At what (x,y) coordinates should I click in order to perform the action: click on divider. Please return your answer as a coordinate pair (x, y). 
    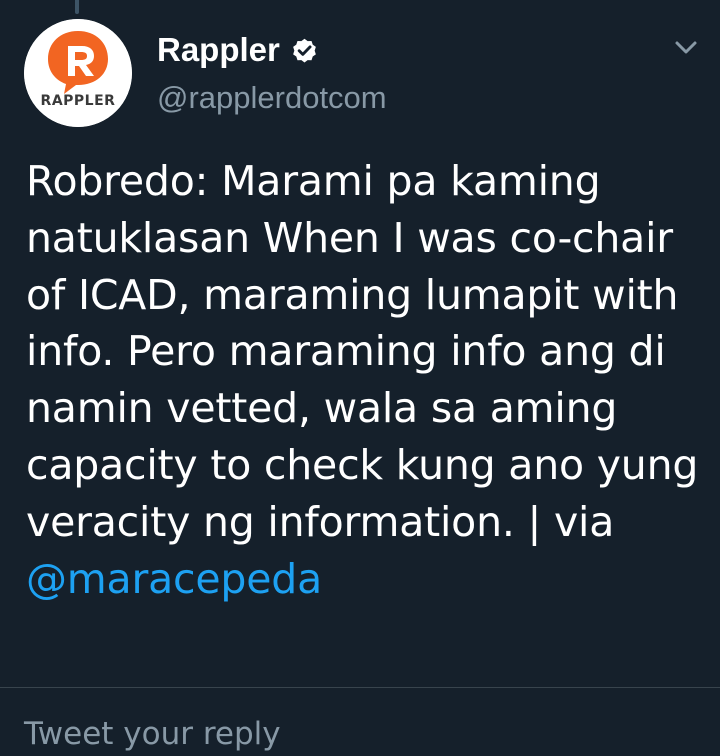
    Looking at the image, I should click on (360, 687).